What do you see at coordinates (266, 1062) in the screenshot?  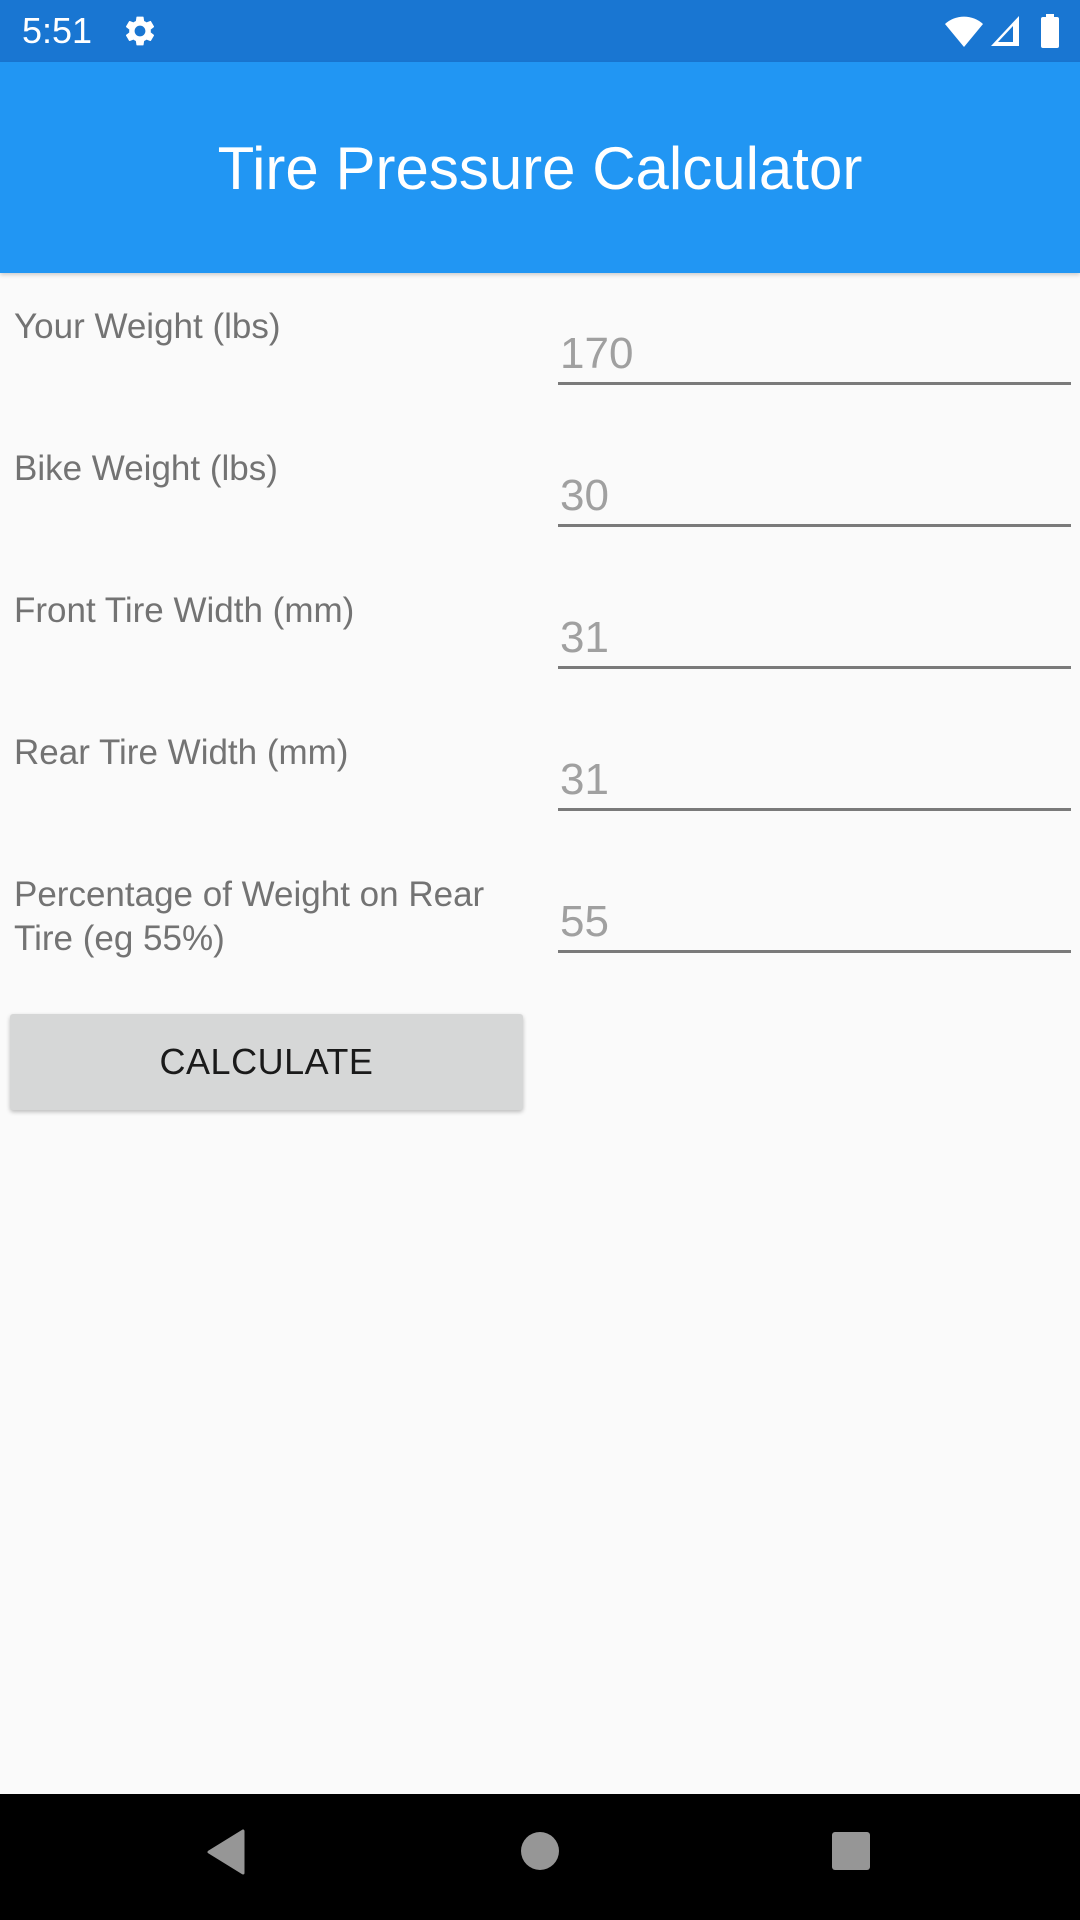 I see `calculate-button: CALCULATE` at bounding box center [266, 1062].